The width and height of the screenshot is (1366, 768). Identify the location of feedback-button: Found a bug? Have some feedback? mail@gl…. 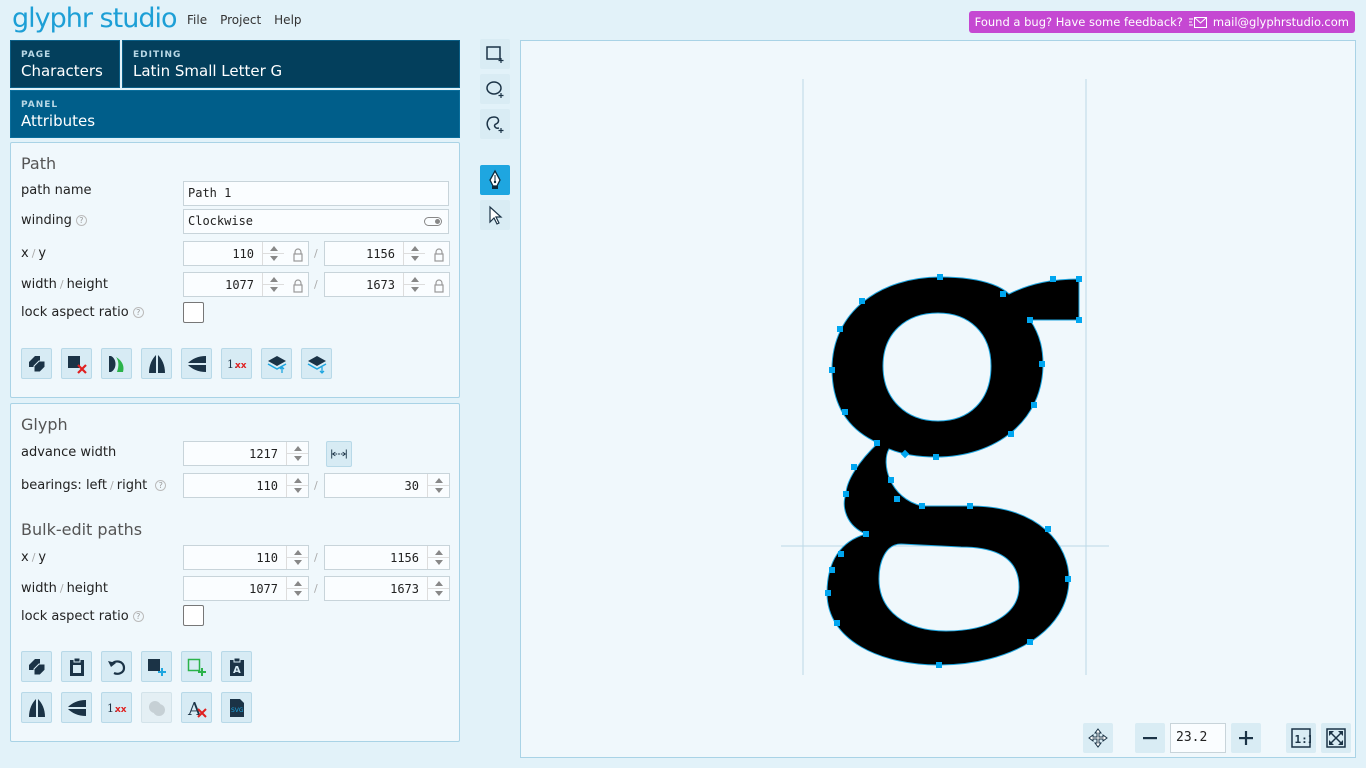
(1161, 22).